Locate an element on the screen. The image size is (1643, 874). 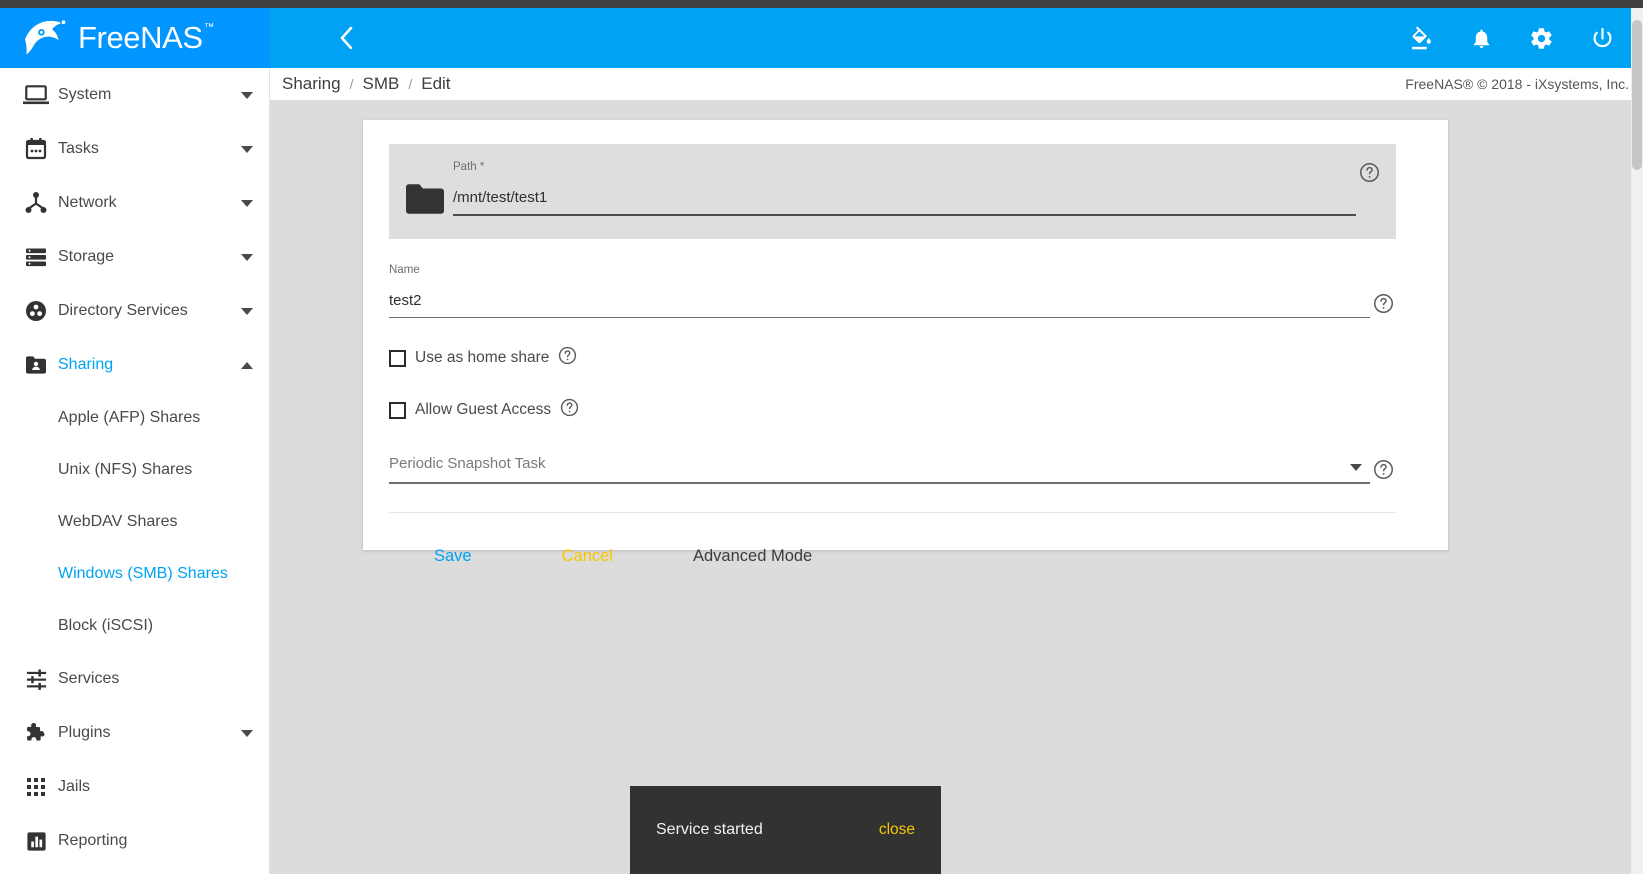
use-as-home-share-checkbox is located at coordinates (397, 358).